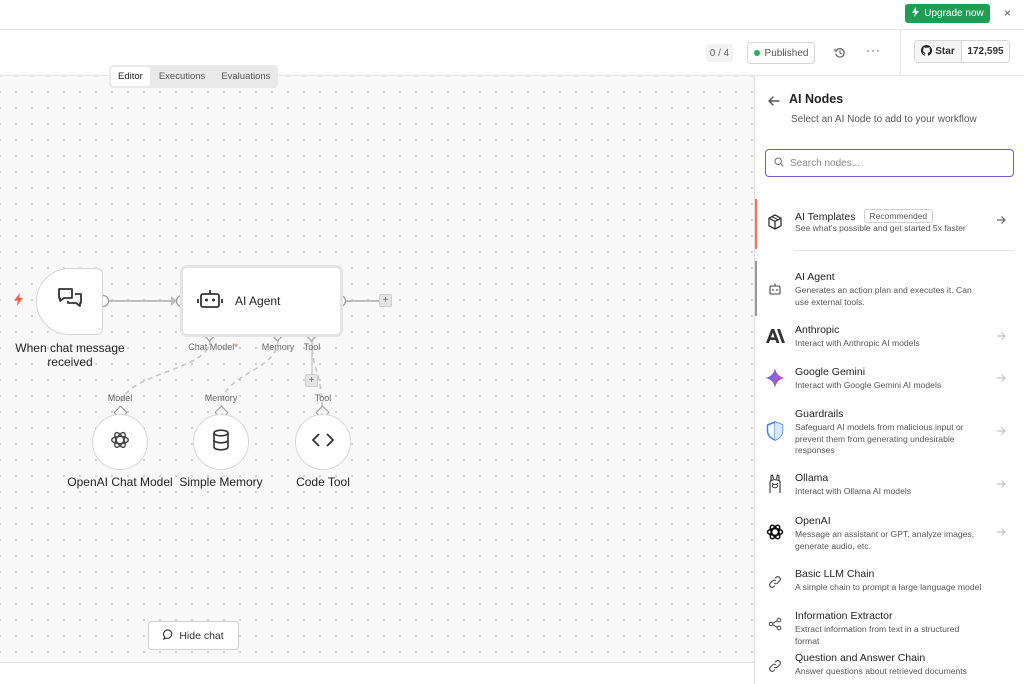  What do you see at coordinates (245, 76) in the screenshot?
I see `tab-evaluations: Evaluations` at bounding box center [245, 76].